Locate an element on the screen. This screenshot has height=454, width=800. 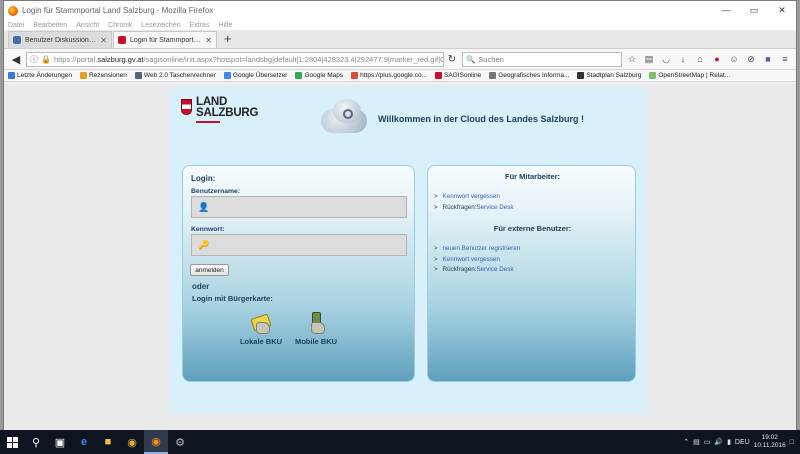
bookmark-item: Google Maps is located at coordinates (319, 75).